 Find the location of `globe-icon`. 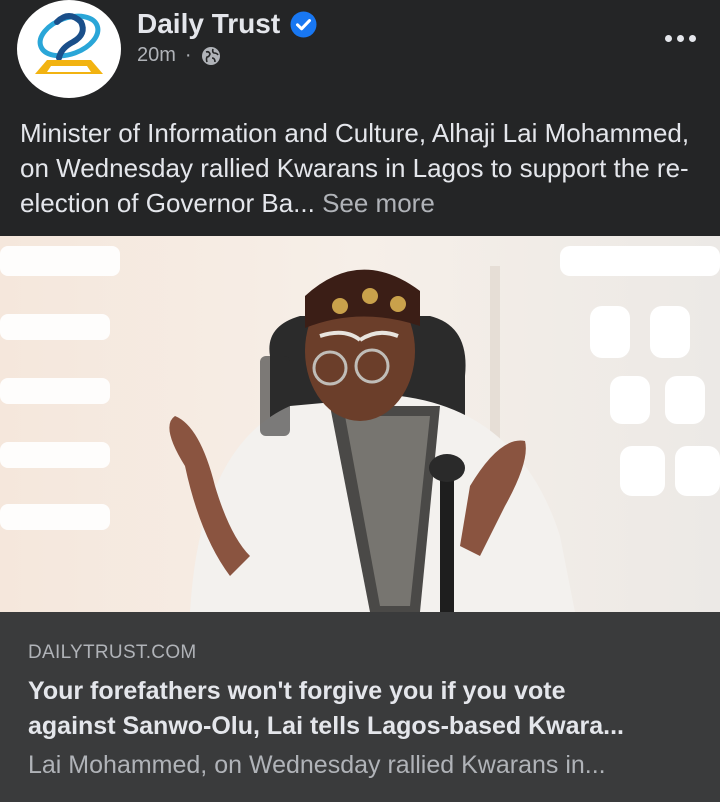

globe-icon is located at coordinates (211, 56).